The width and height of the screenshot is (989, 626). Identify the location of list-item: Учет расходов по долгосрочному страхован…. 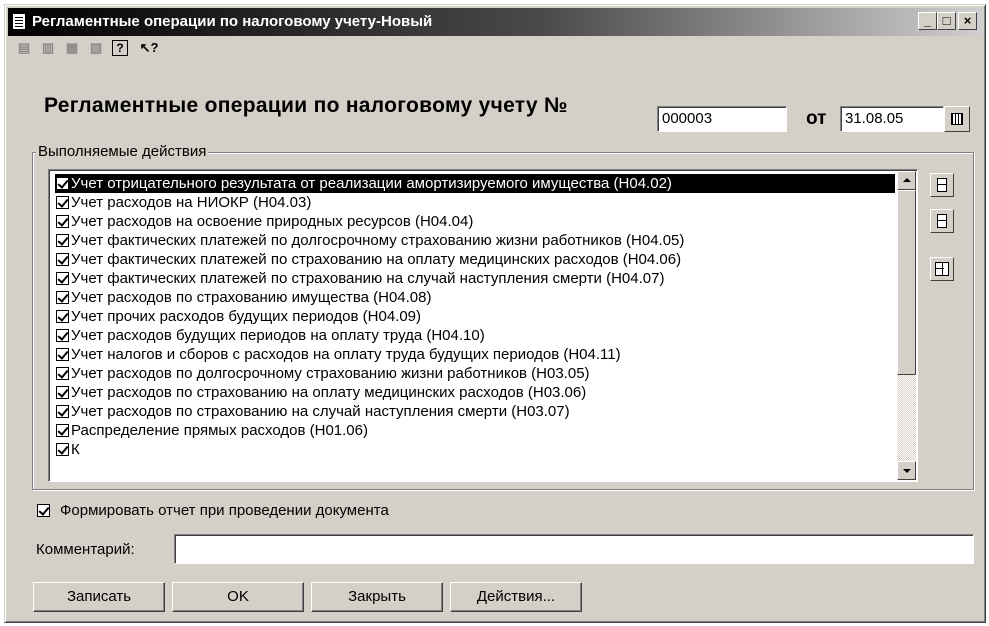
(475, 373).